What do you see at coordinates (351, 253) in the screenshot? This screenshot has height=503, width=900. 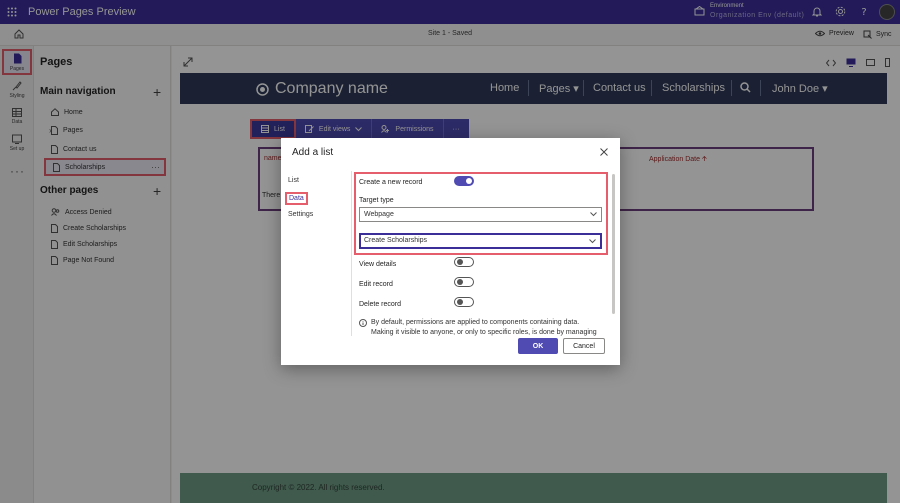 I see `dialog-divider` at bounding box center [351, 253].